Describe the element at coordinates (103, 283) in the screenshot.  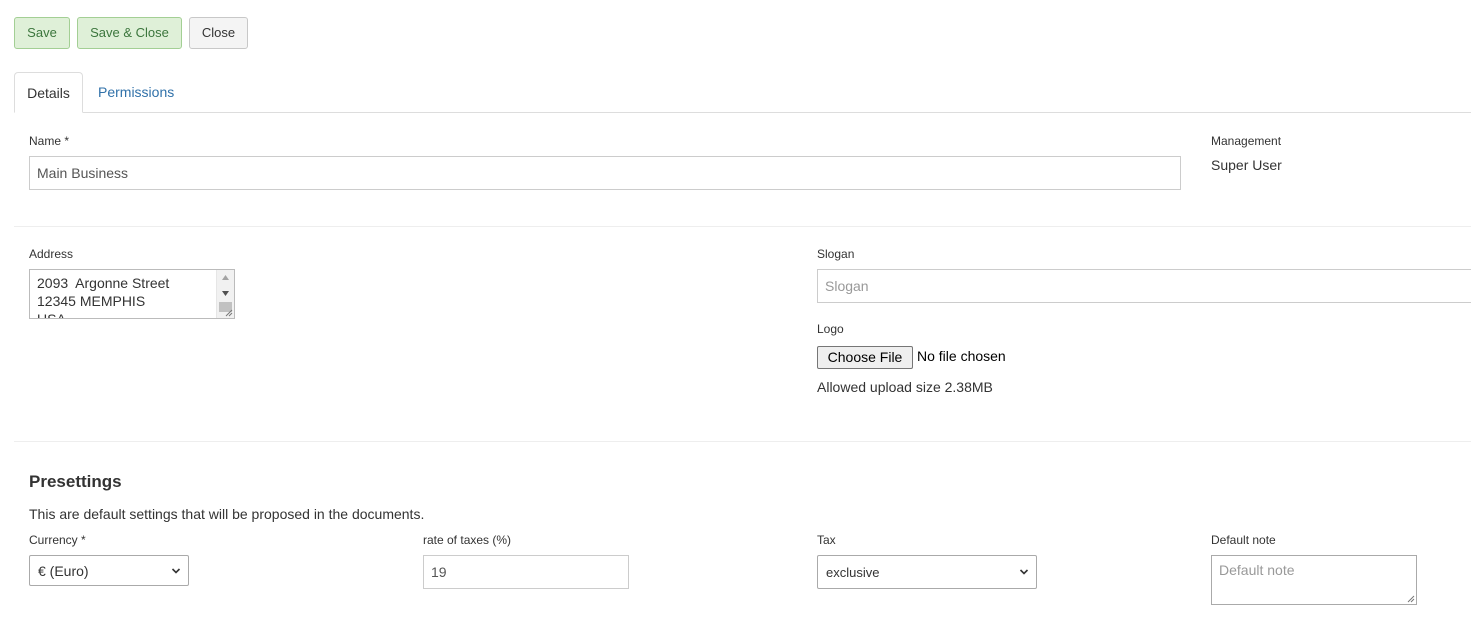
I see `address-line-1: 2093 Argonne Street` at that location.